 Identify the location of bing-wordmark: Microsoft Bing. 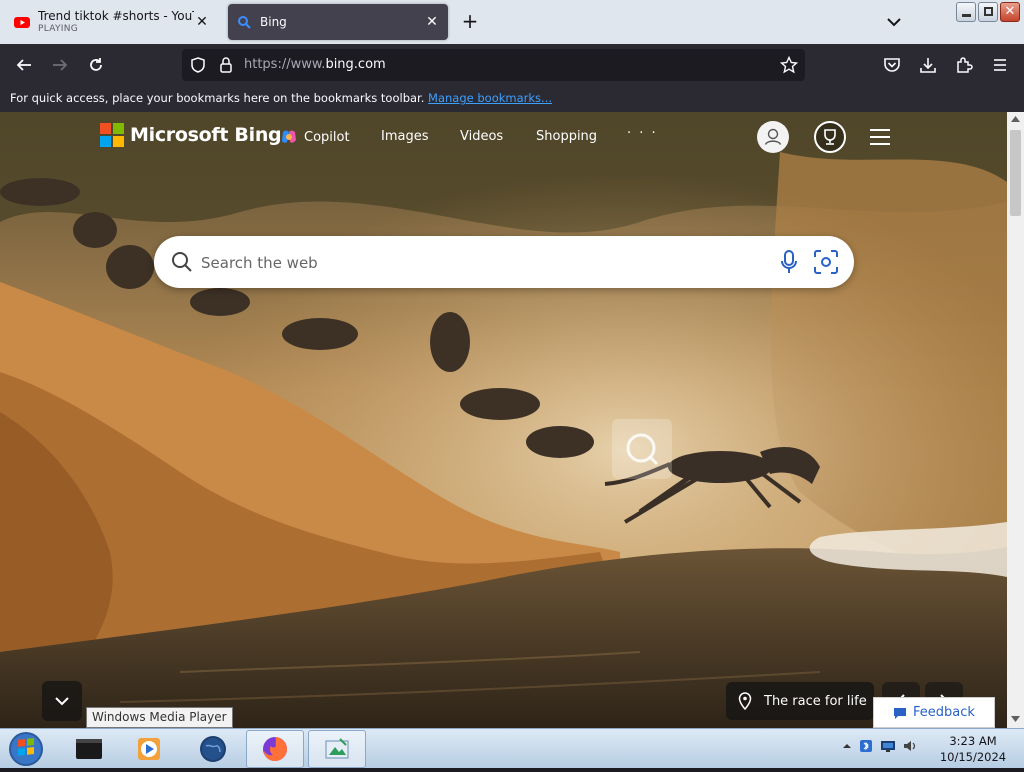
(206, 135).